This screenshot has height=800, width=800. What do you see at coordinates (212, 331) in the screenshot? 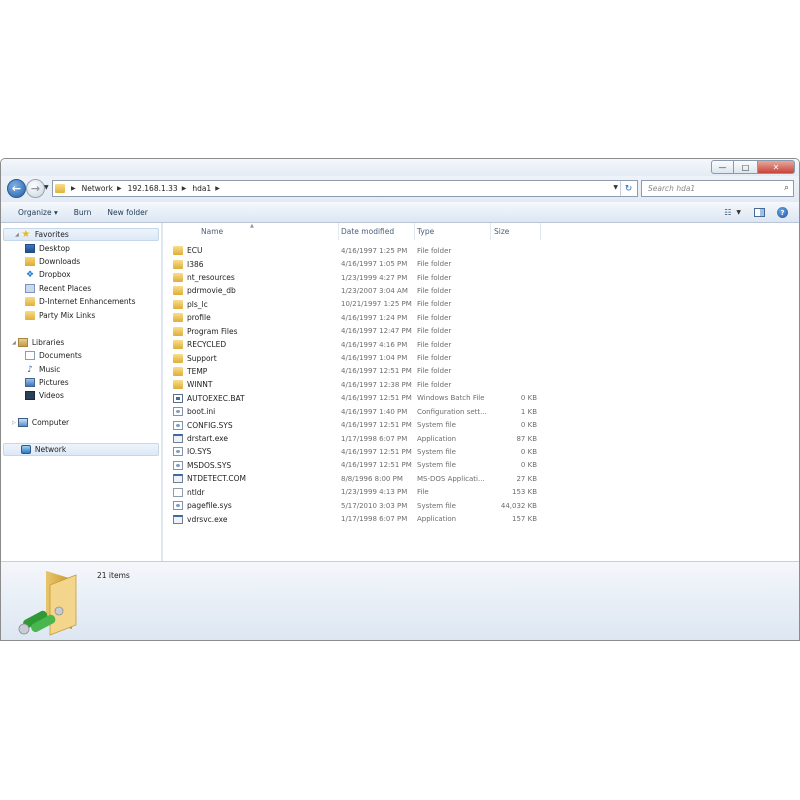
I see `file-name: Program Files` at bounding box center [212, 331].